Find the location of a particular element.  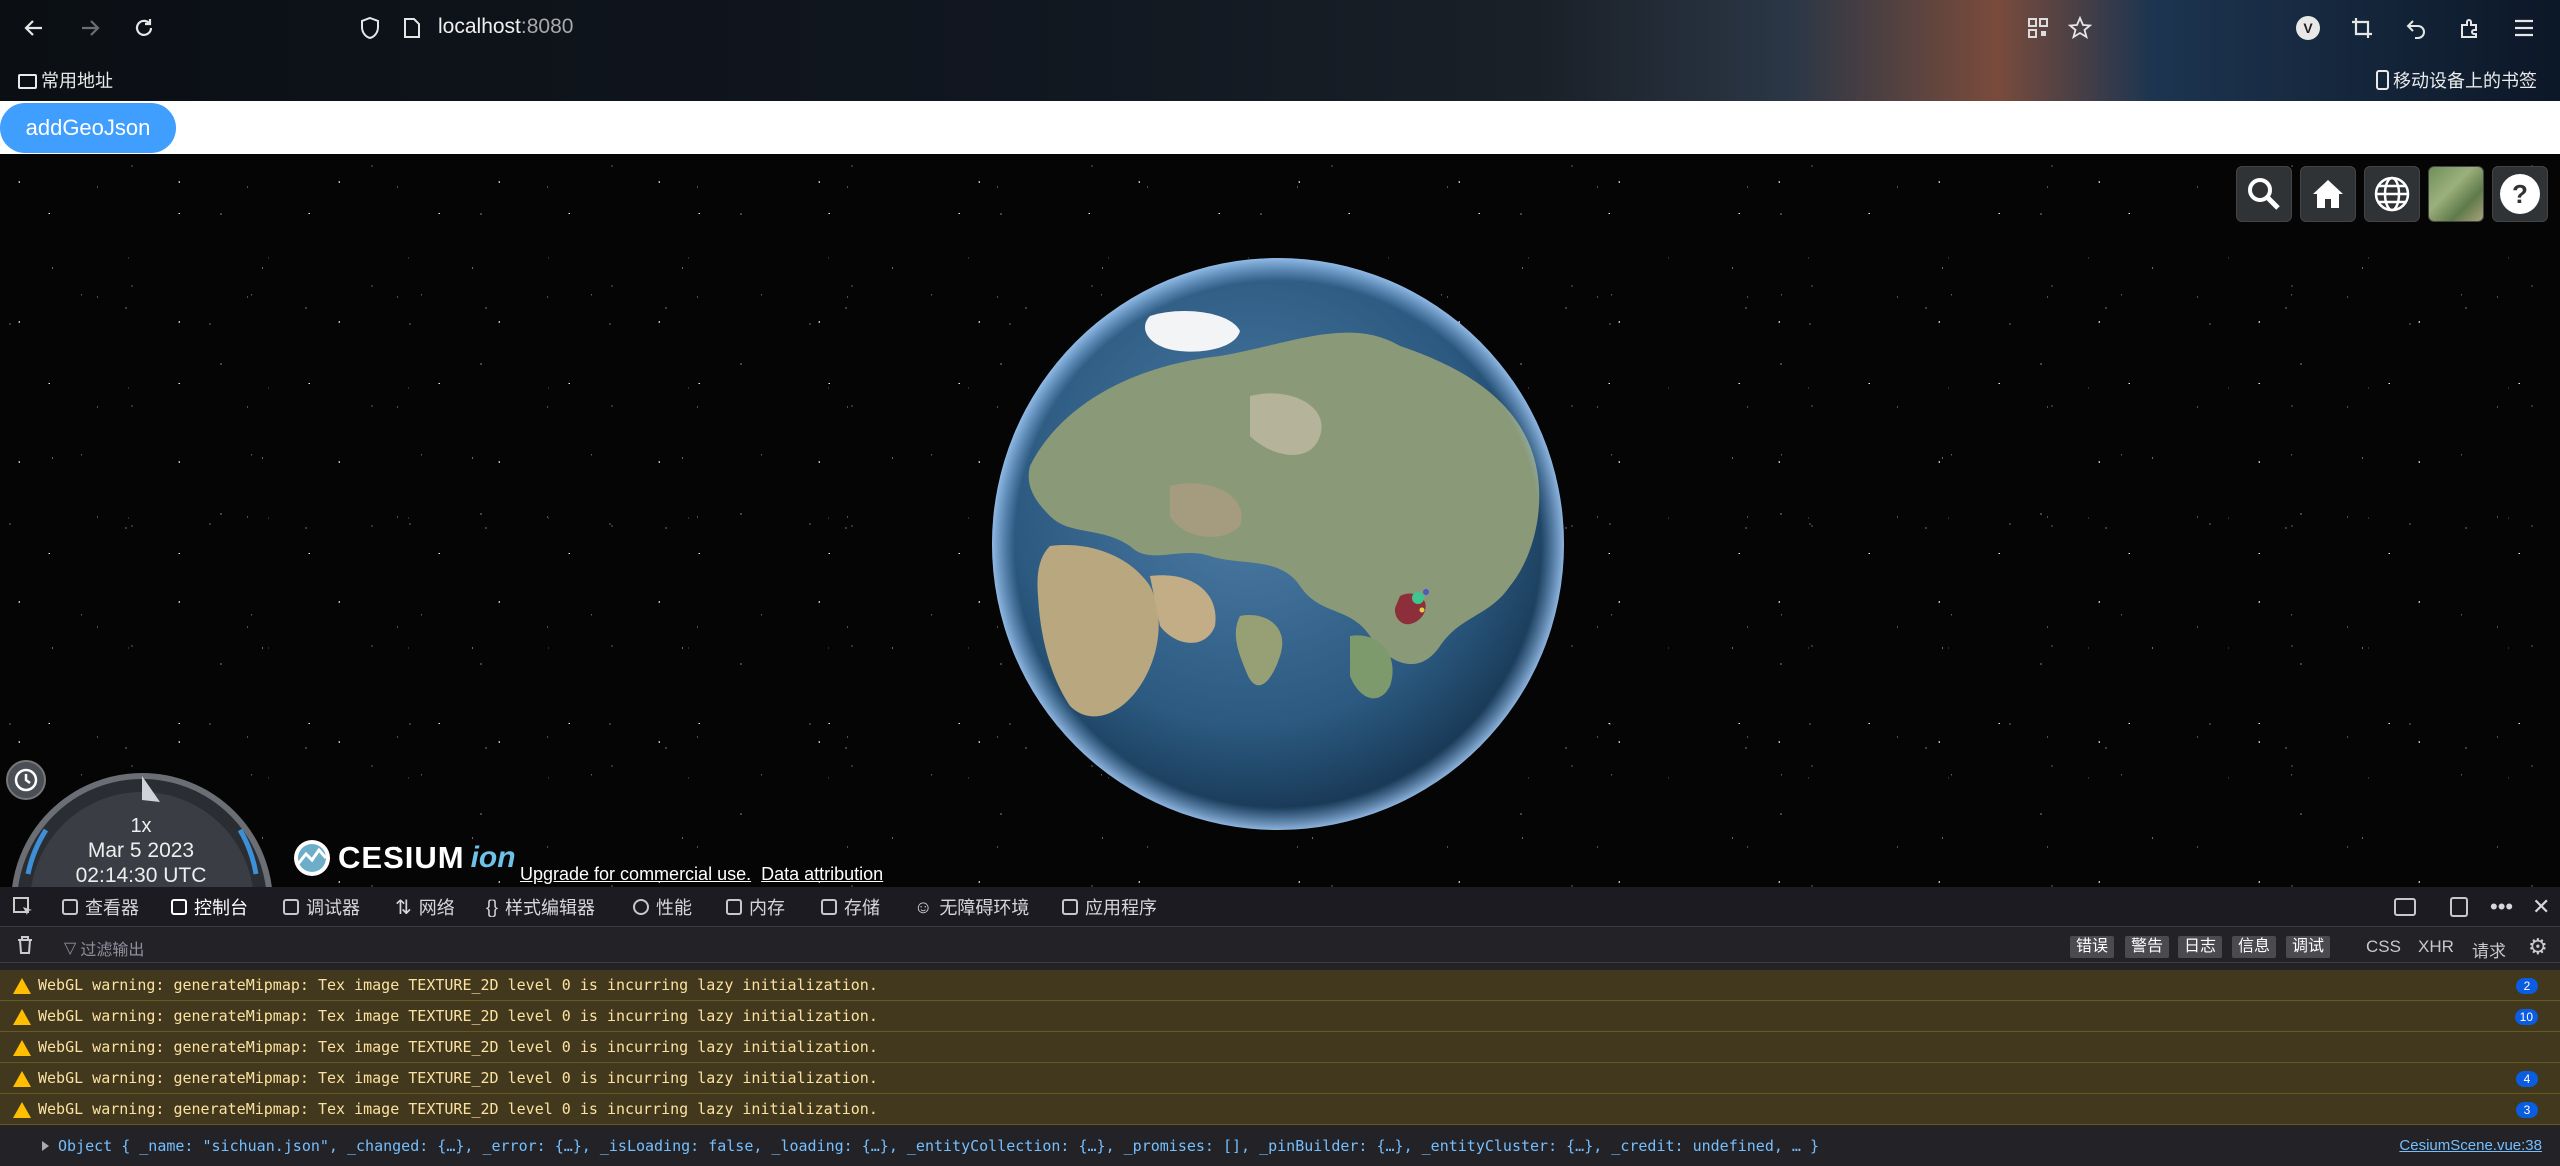

gear-icon: ⚙ is located at coordinates (2538, 946).